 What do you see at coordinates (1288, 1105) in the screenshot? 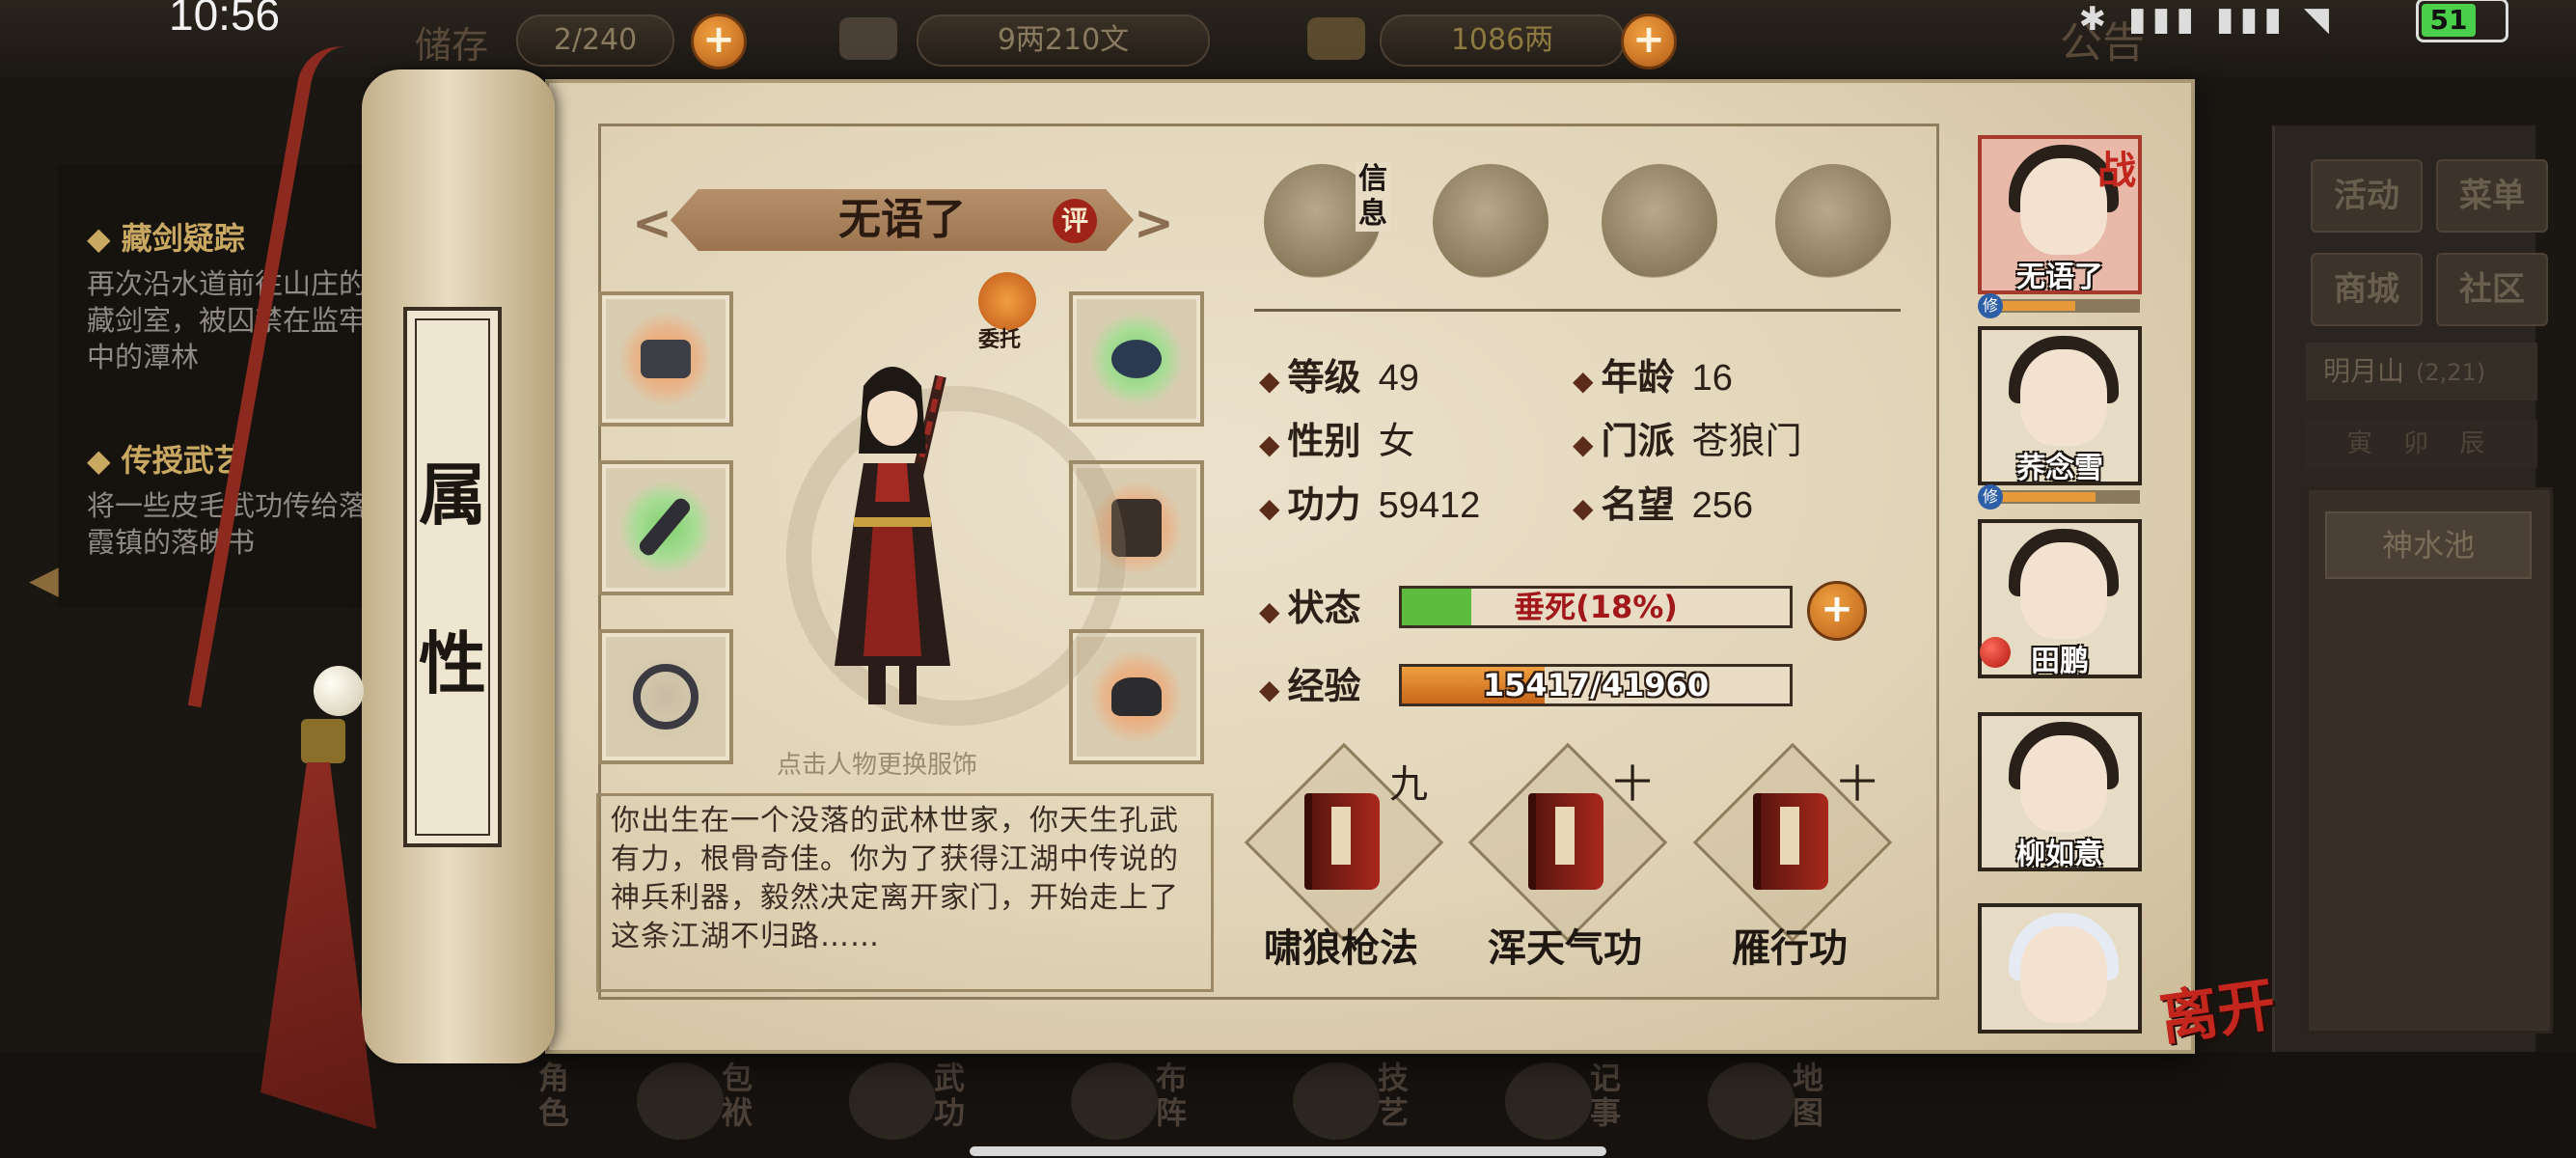
I see `bottom-nav` at bounding box center [1288, 1105].